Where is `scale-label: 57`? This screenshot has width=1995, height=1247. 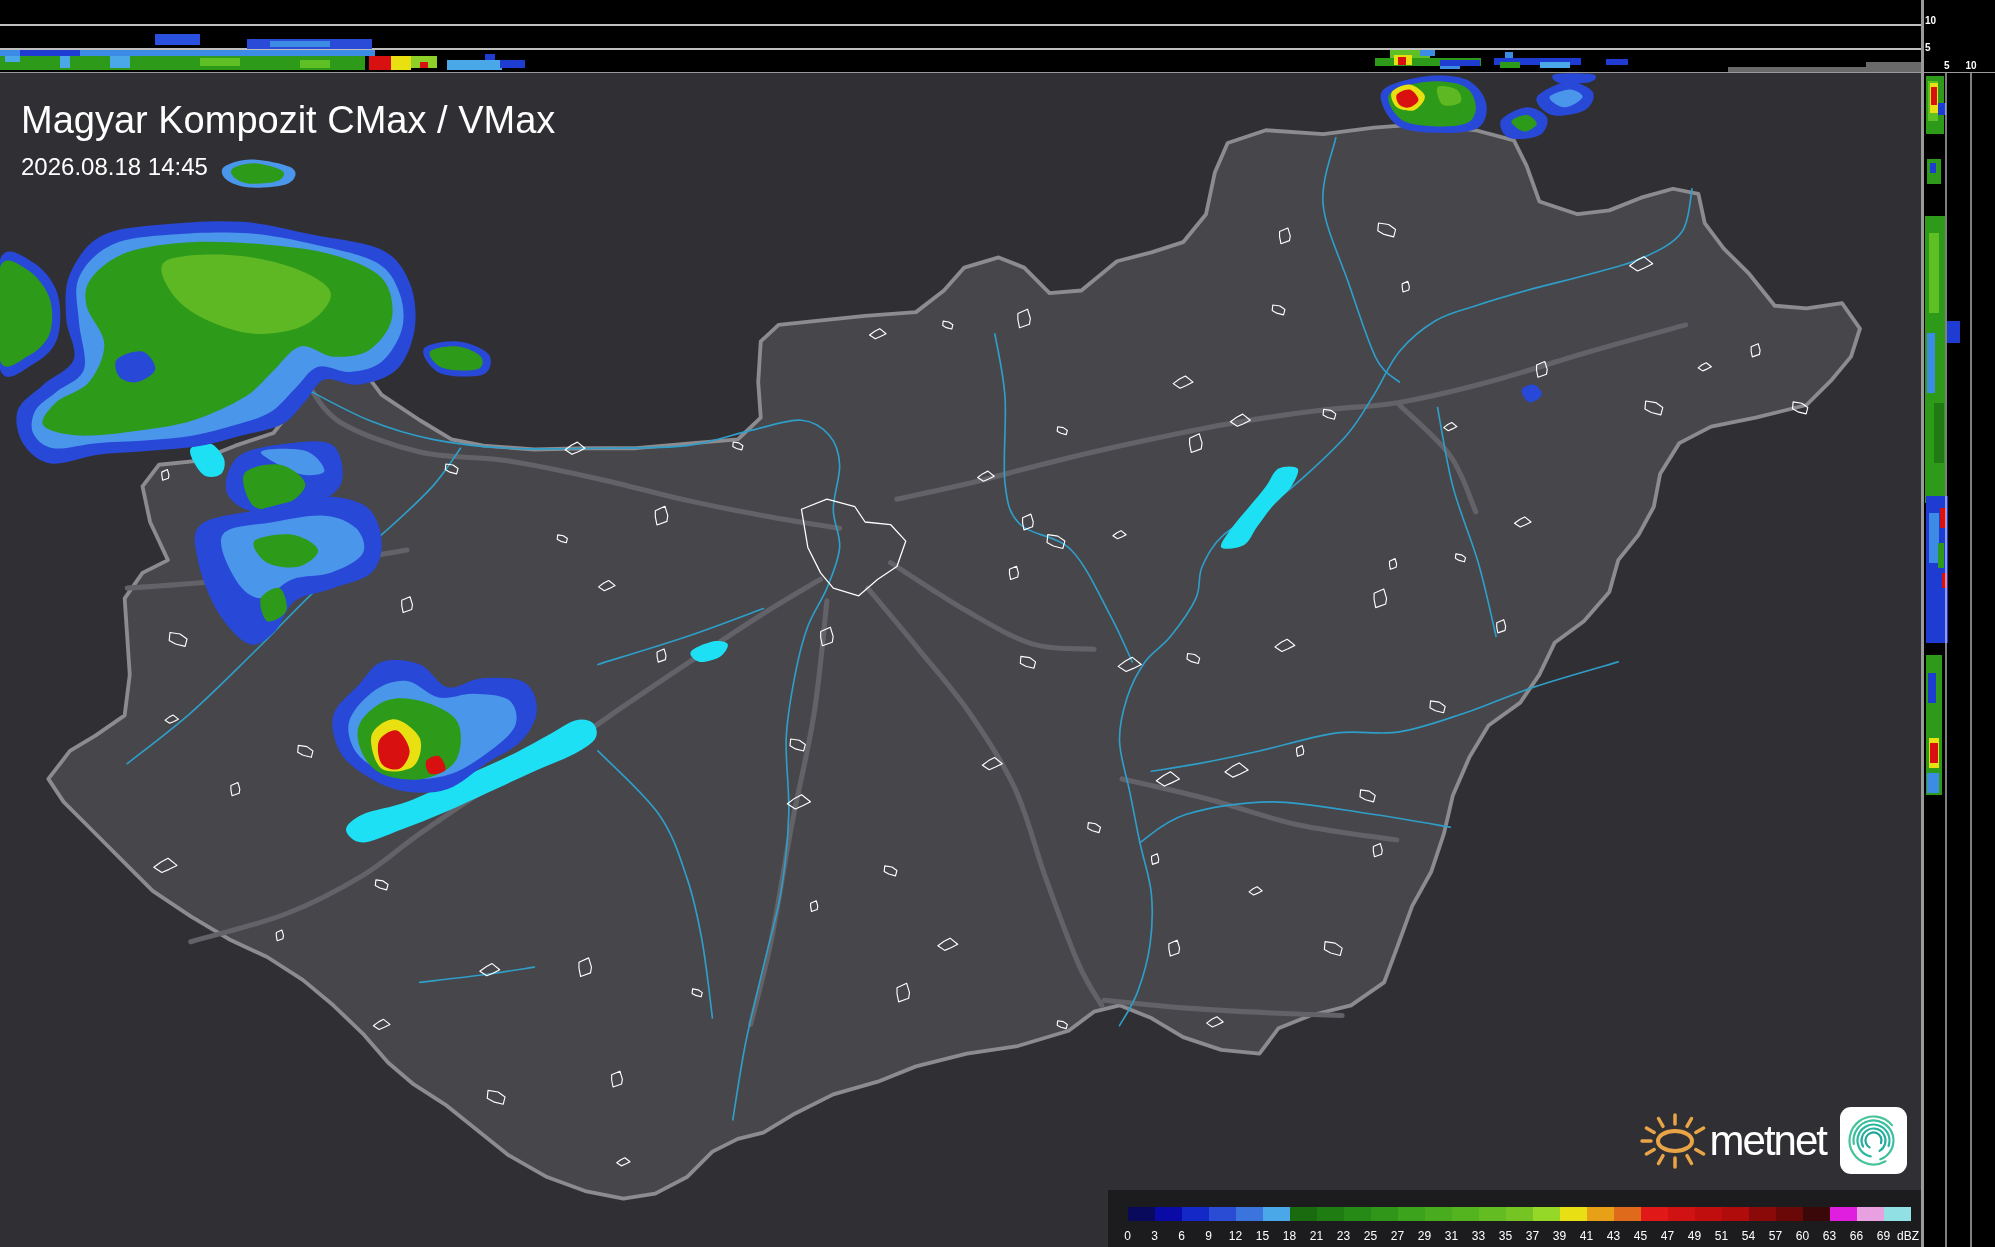 scale-label: 57 is located at coordinates (1775, 1236).